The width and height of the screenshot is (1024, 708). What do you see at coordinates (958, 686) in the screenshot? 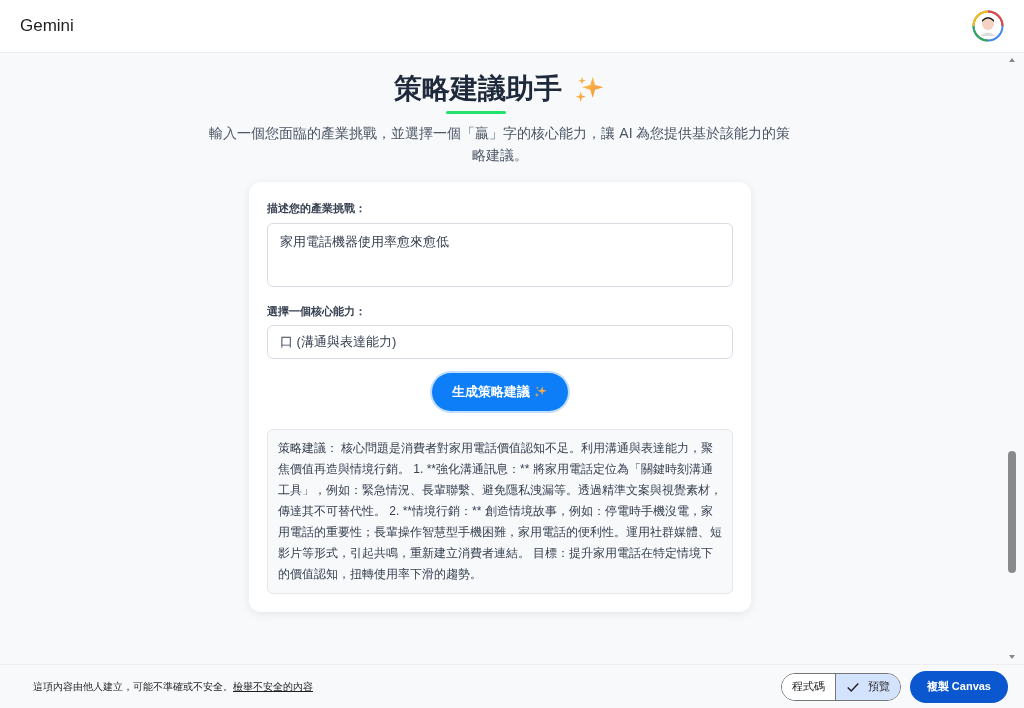
I see `copy-canvas-button: 複製 Canvas` at bounding box center [958, 686].